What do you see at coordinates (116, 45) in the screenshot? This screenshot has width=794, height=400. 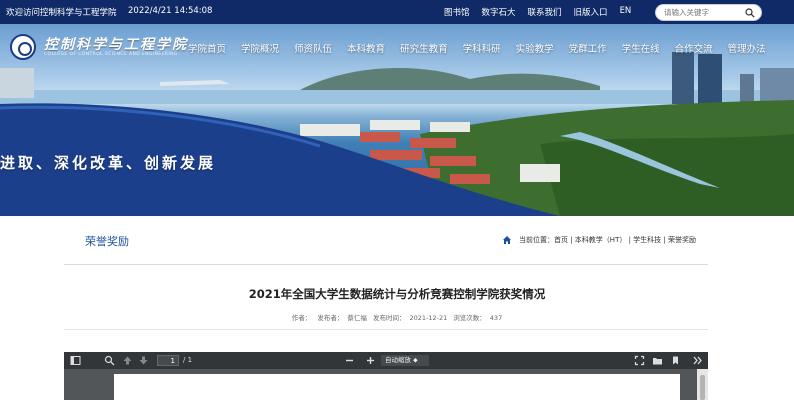 I see `school-name: 控制科学与工程学院` at bounding box center [116, 45].